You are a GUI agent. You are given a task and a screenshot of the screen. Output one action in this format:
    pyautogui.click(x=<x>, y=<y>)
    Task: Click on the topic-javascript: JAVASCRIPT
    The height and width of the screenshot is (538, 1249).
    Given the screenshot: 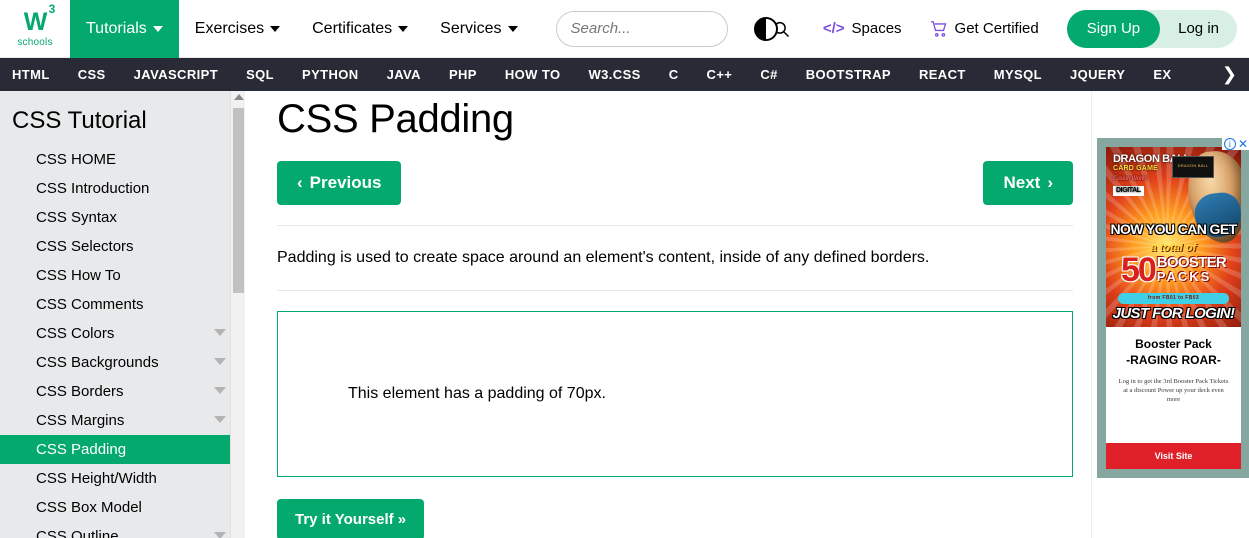 What is the action you would take?
    pyautogui.click(x=176, y=74)
    